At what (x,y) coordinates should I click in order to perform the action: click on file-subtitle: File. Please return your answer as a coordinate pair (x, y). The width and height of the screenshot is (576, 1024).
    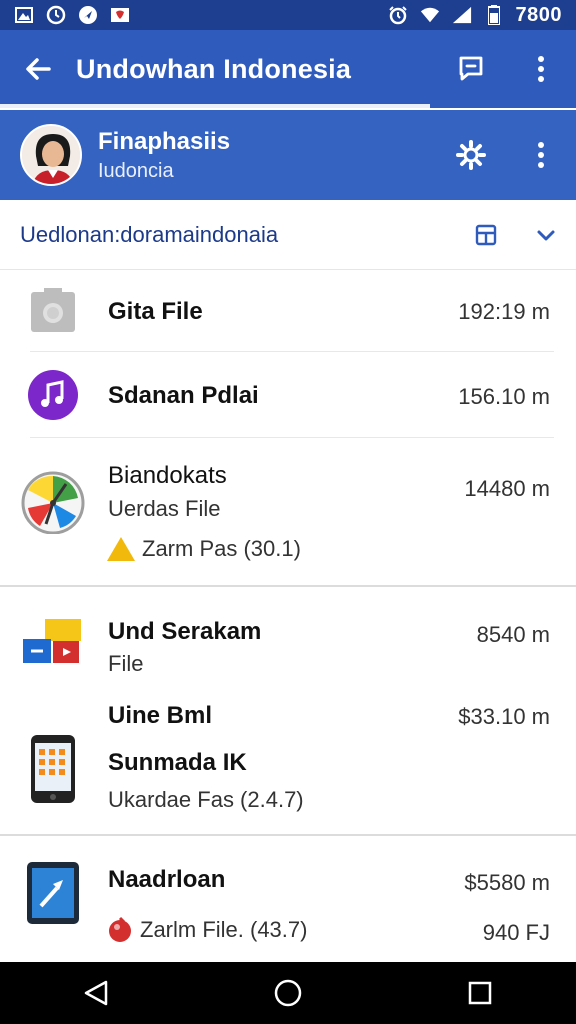
    Looking at the image, I should click on (126, 663).